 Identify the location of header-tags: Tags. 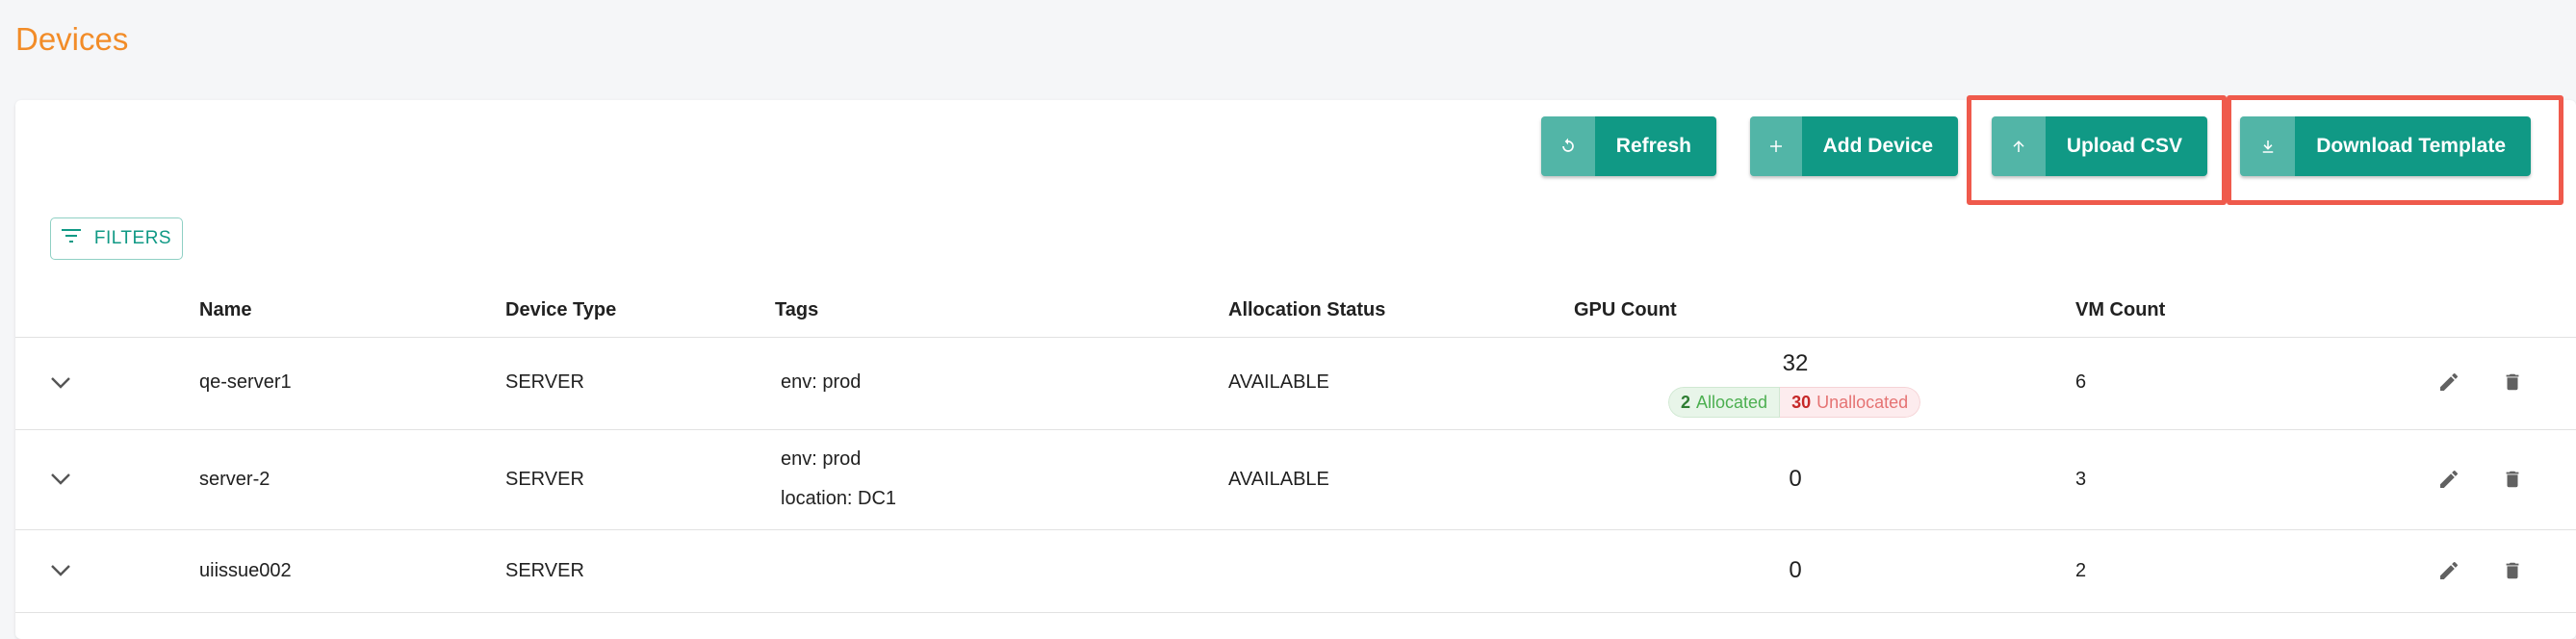
(796, 310).